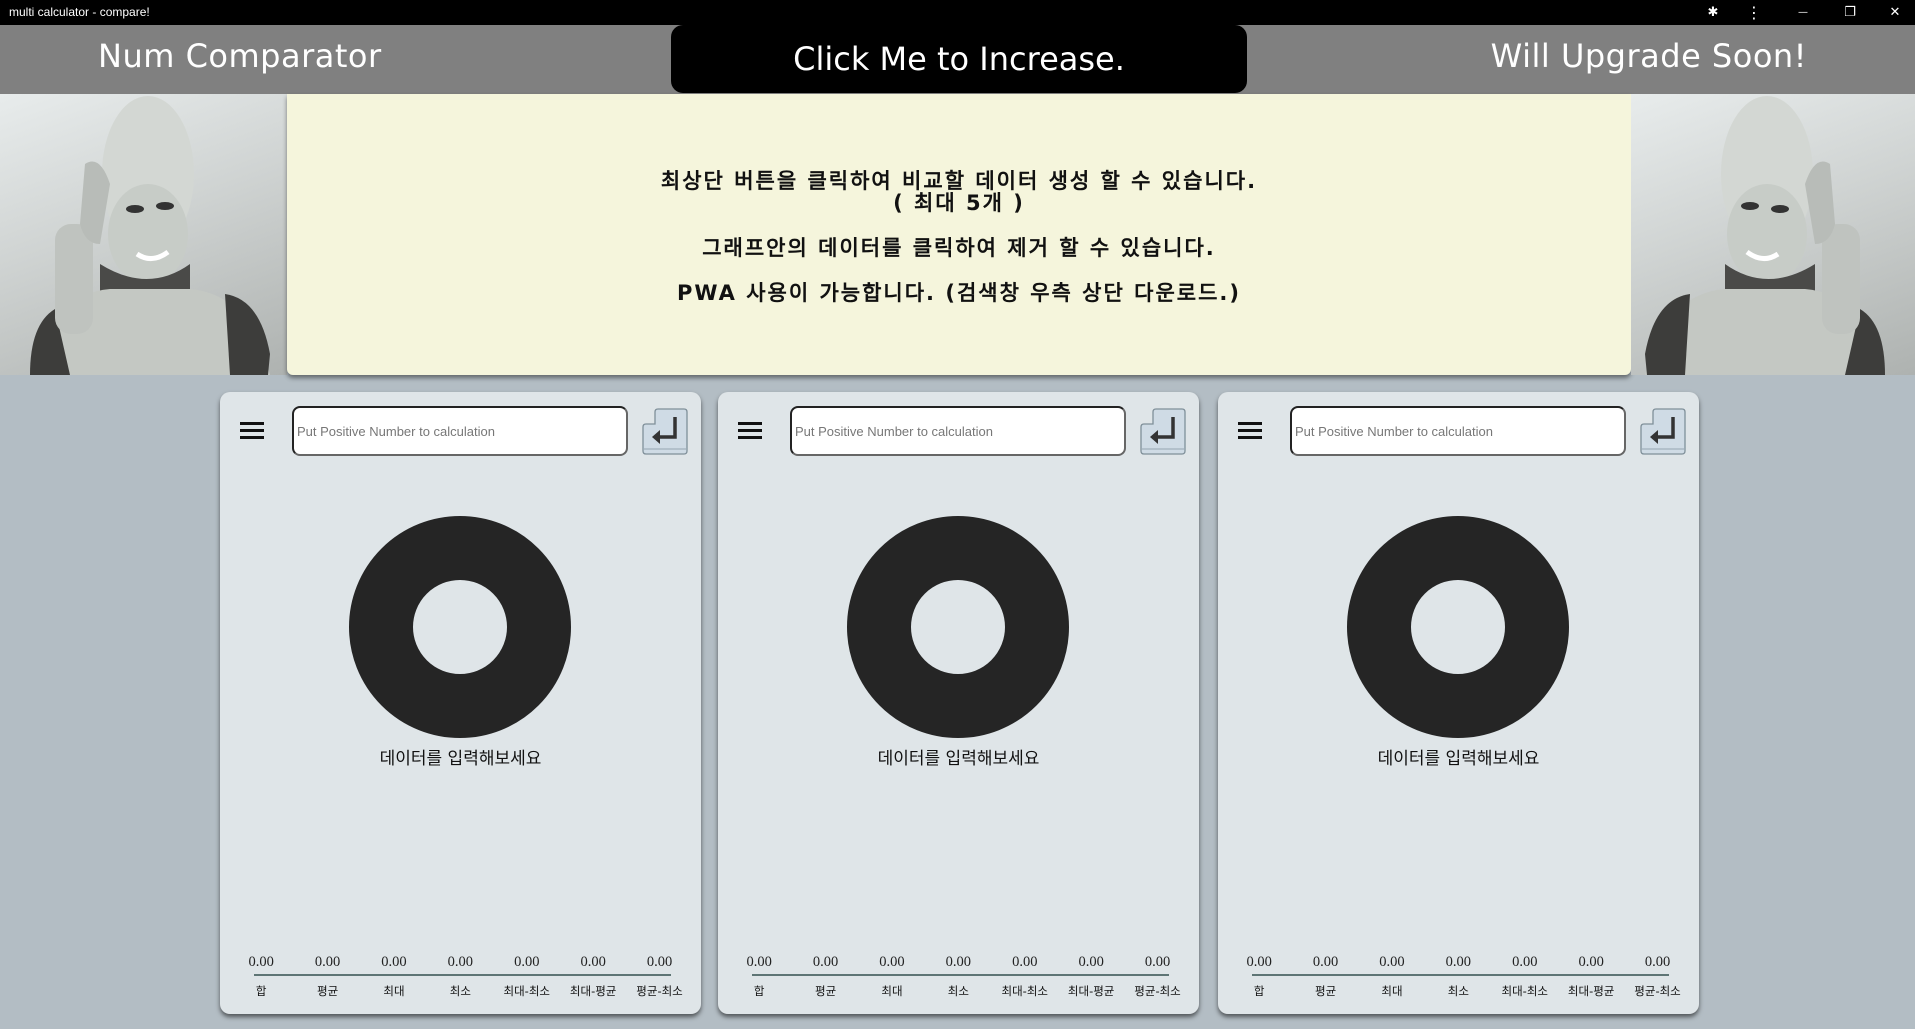 This screenshot has height=1029, width=1915. Describe the element at coordinates (959, 248) in the screenshot. I see `info-line-remove: 그래프안의 데이터를 클릭하여 제거 할 수 있습니다.` at that location.